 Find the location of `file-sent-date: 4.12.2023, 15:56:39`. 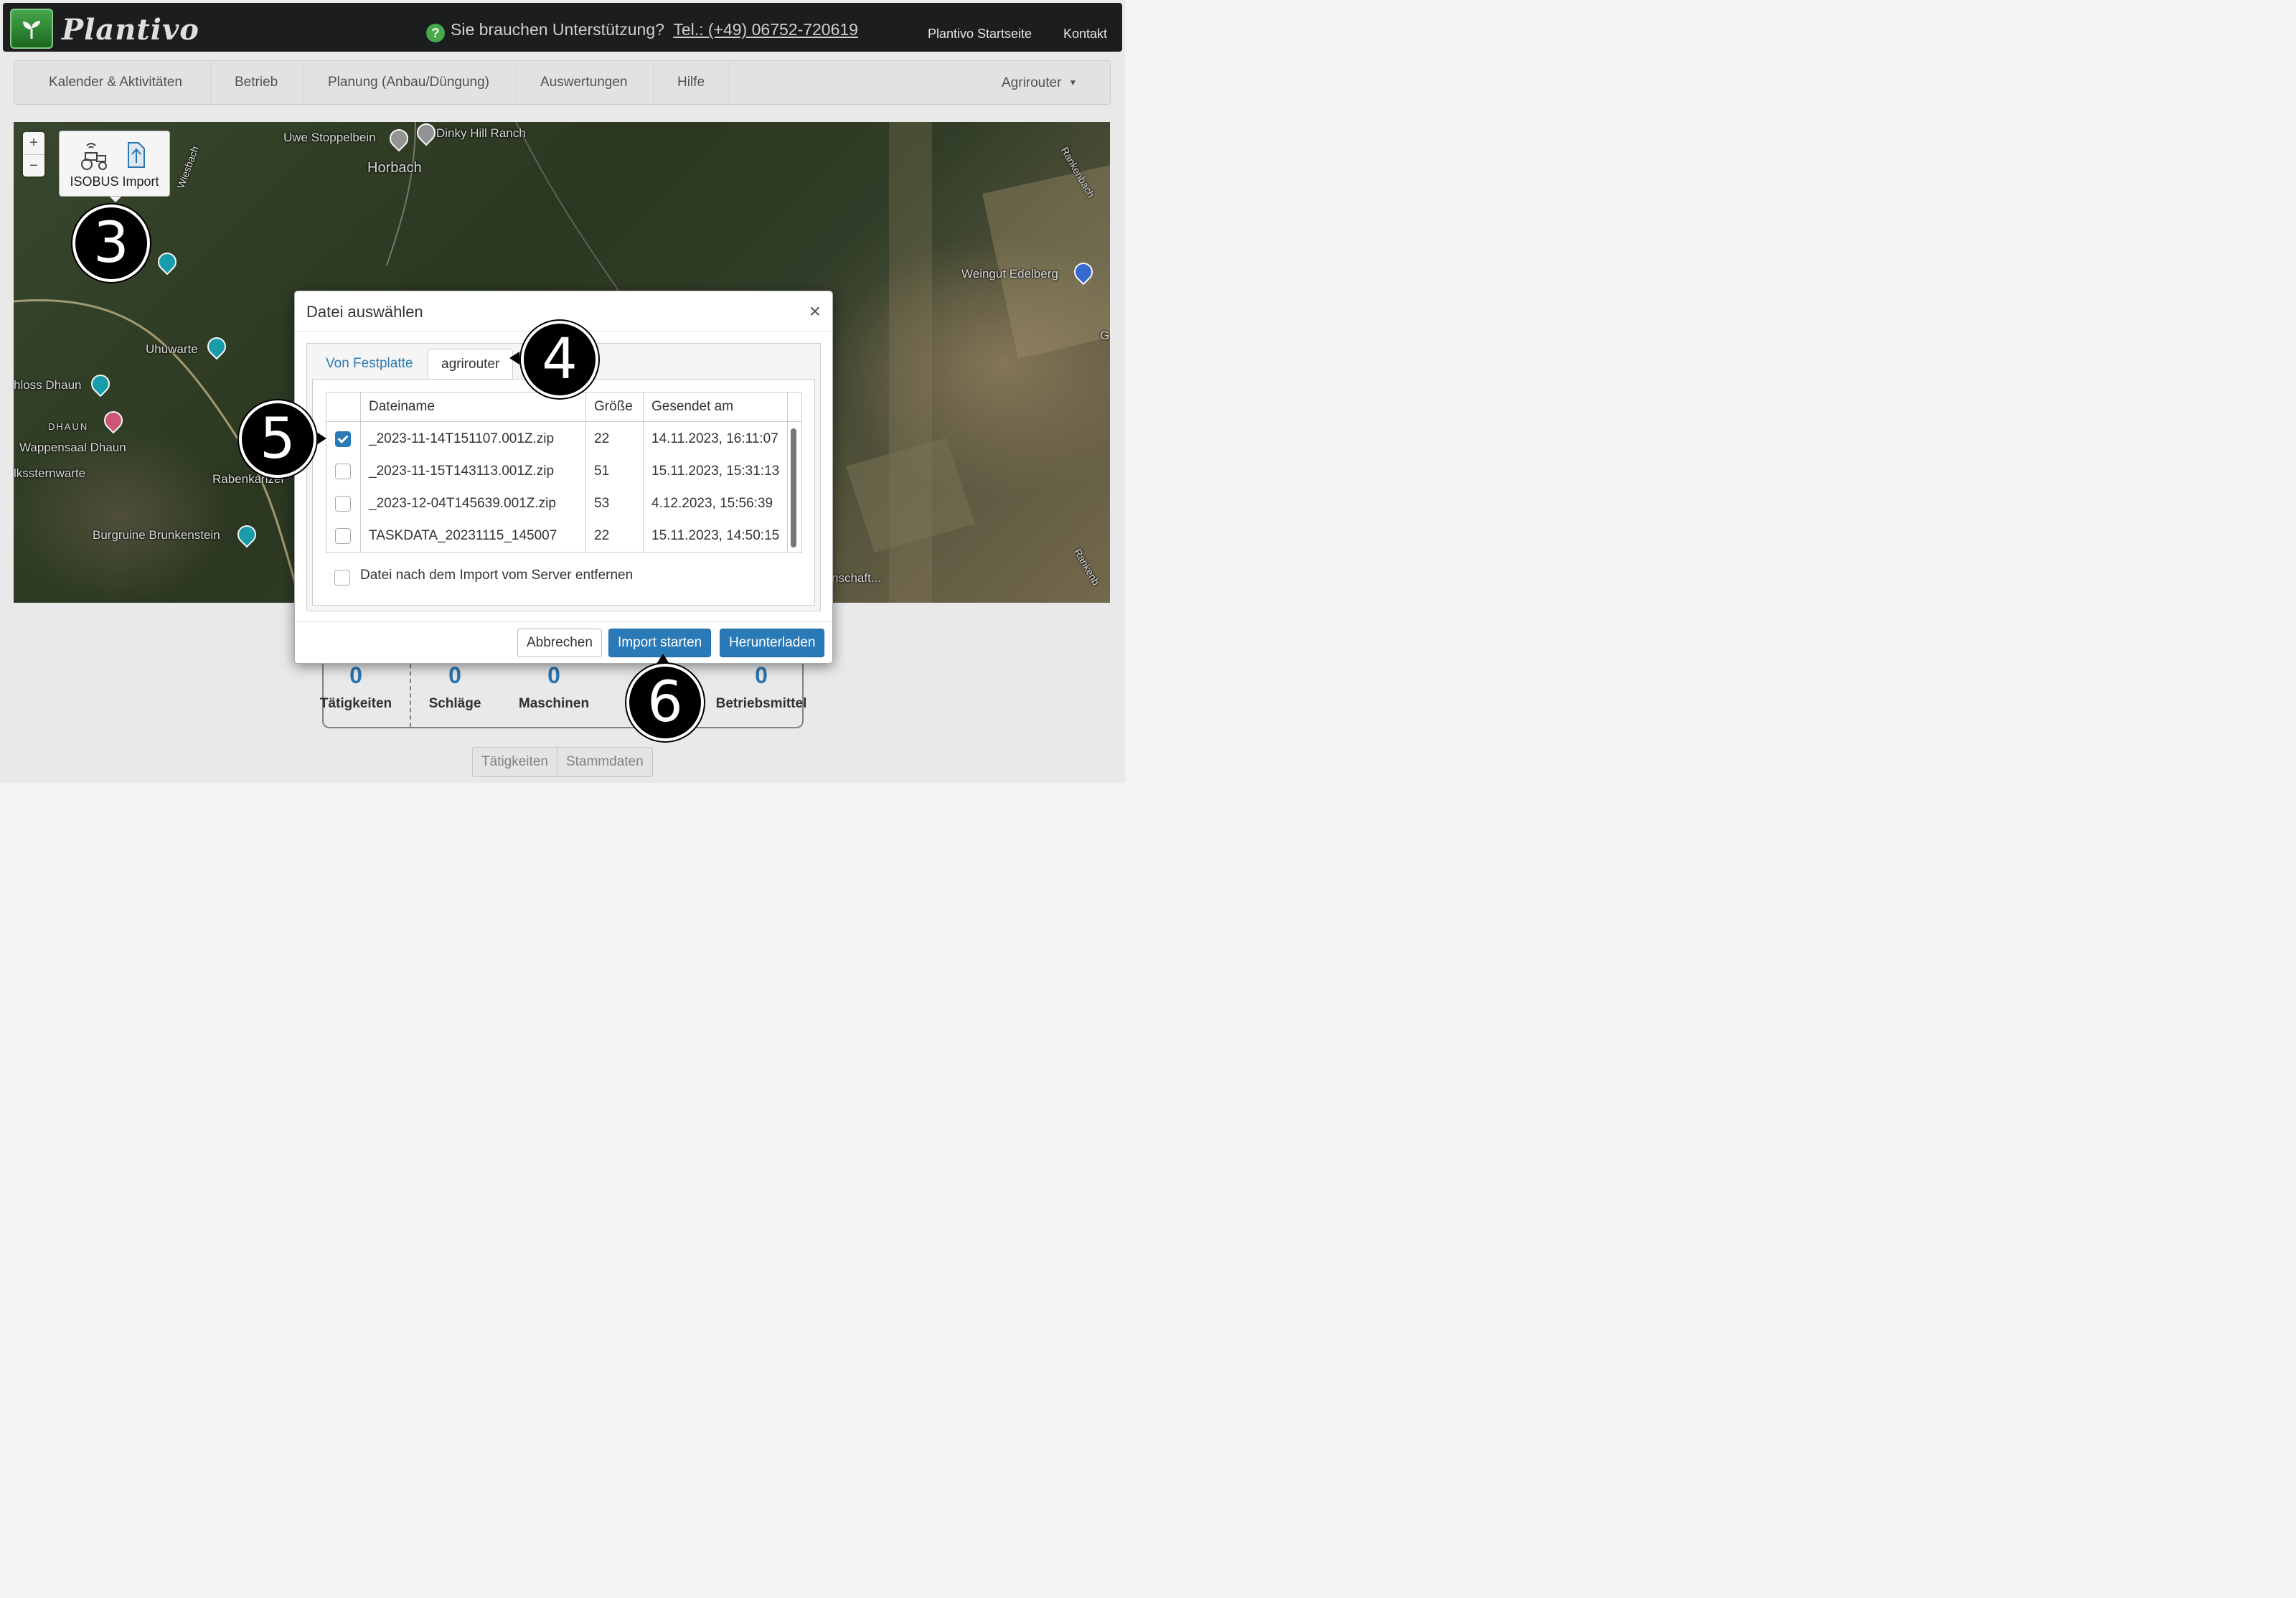

file-sent-date: 4.12.2023, 15:56:39 is located at coordinates (712, 503).